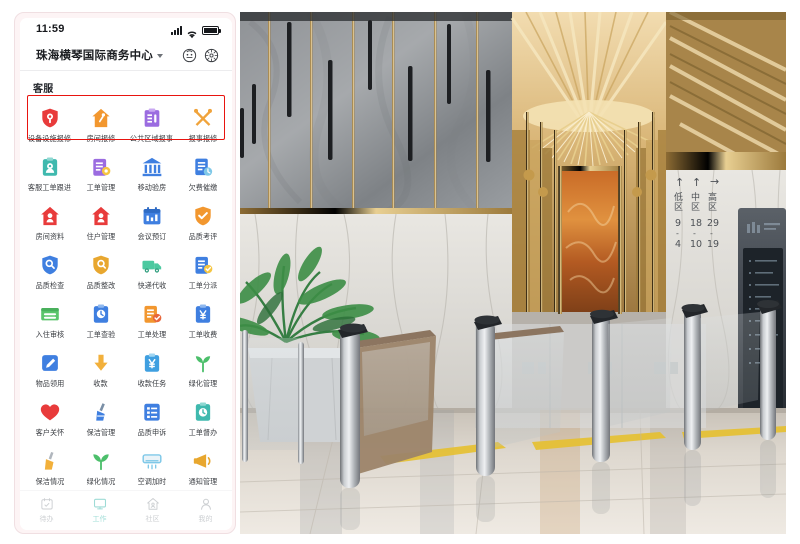 Image resolution: width=800 pixels, height=544 pixels. Describe the element at coordinates (152, 363) in the screenshot. I see `yuan-task-icon` at that location.